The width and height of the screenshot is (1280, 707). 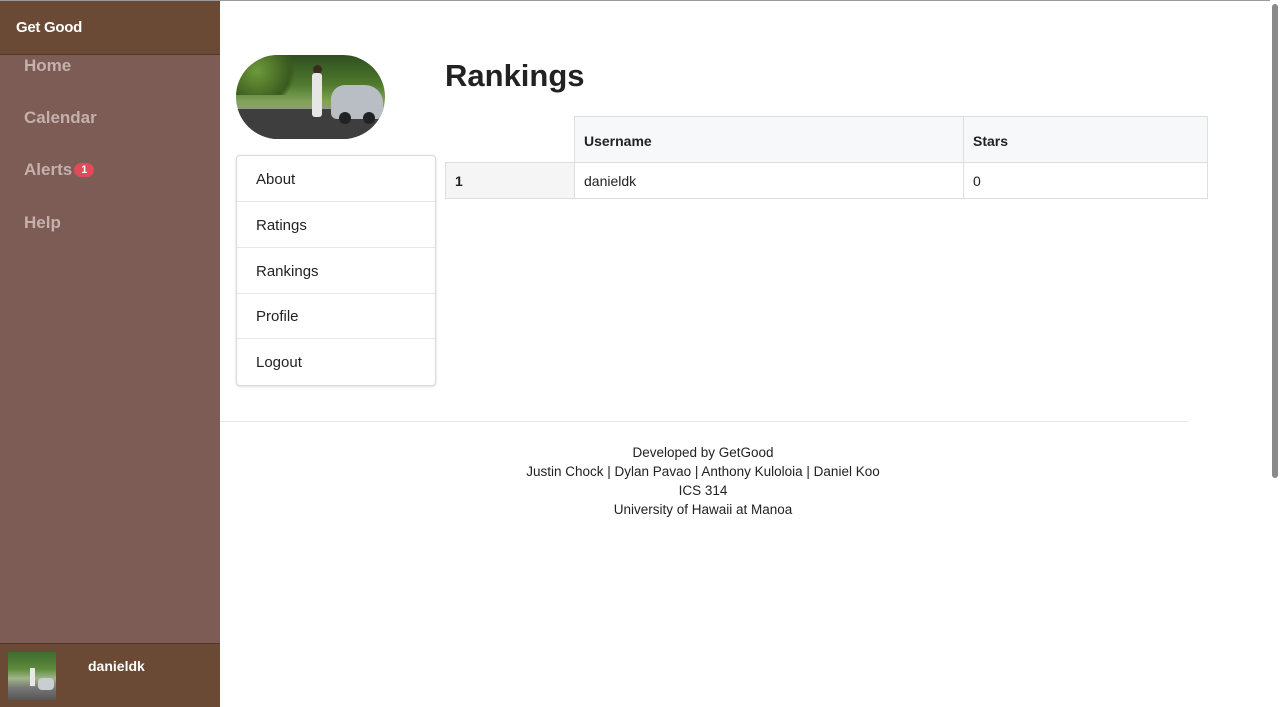 What do you see at coordinates (42, 223) in the screenshot?
I see `nav-help: Help` at bounding box center [42, 223].